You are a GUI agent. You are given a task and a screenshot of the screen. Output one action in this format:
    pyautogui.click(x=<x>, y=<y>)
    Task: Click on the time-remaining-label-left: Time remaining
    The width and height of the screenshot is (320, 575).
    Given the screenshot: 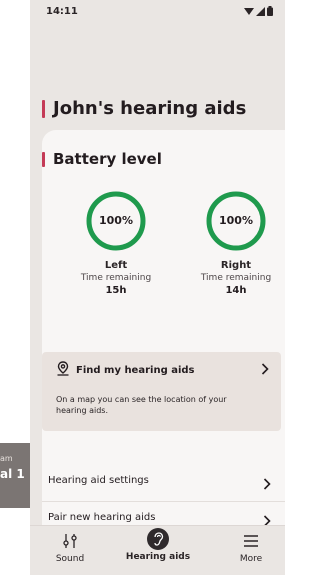 What is the action you would take?
    pyautogui.click(x=116, y=278)
    